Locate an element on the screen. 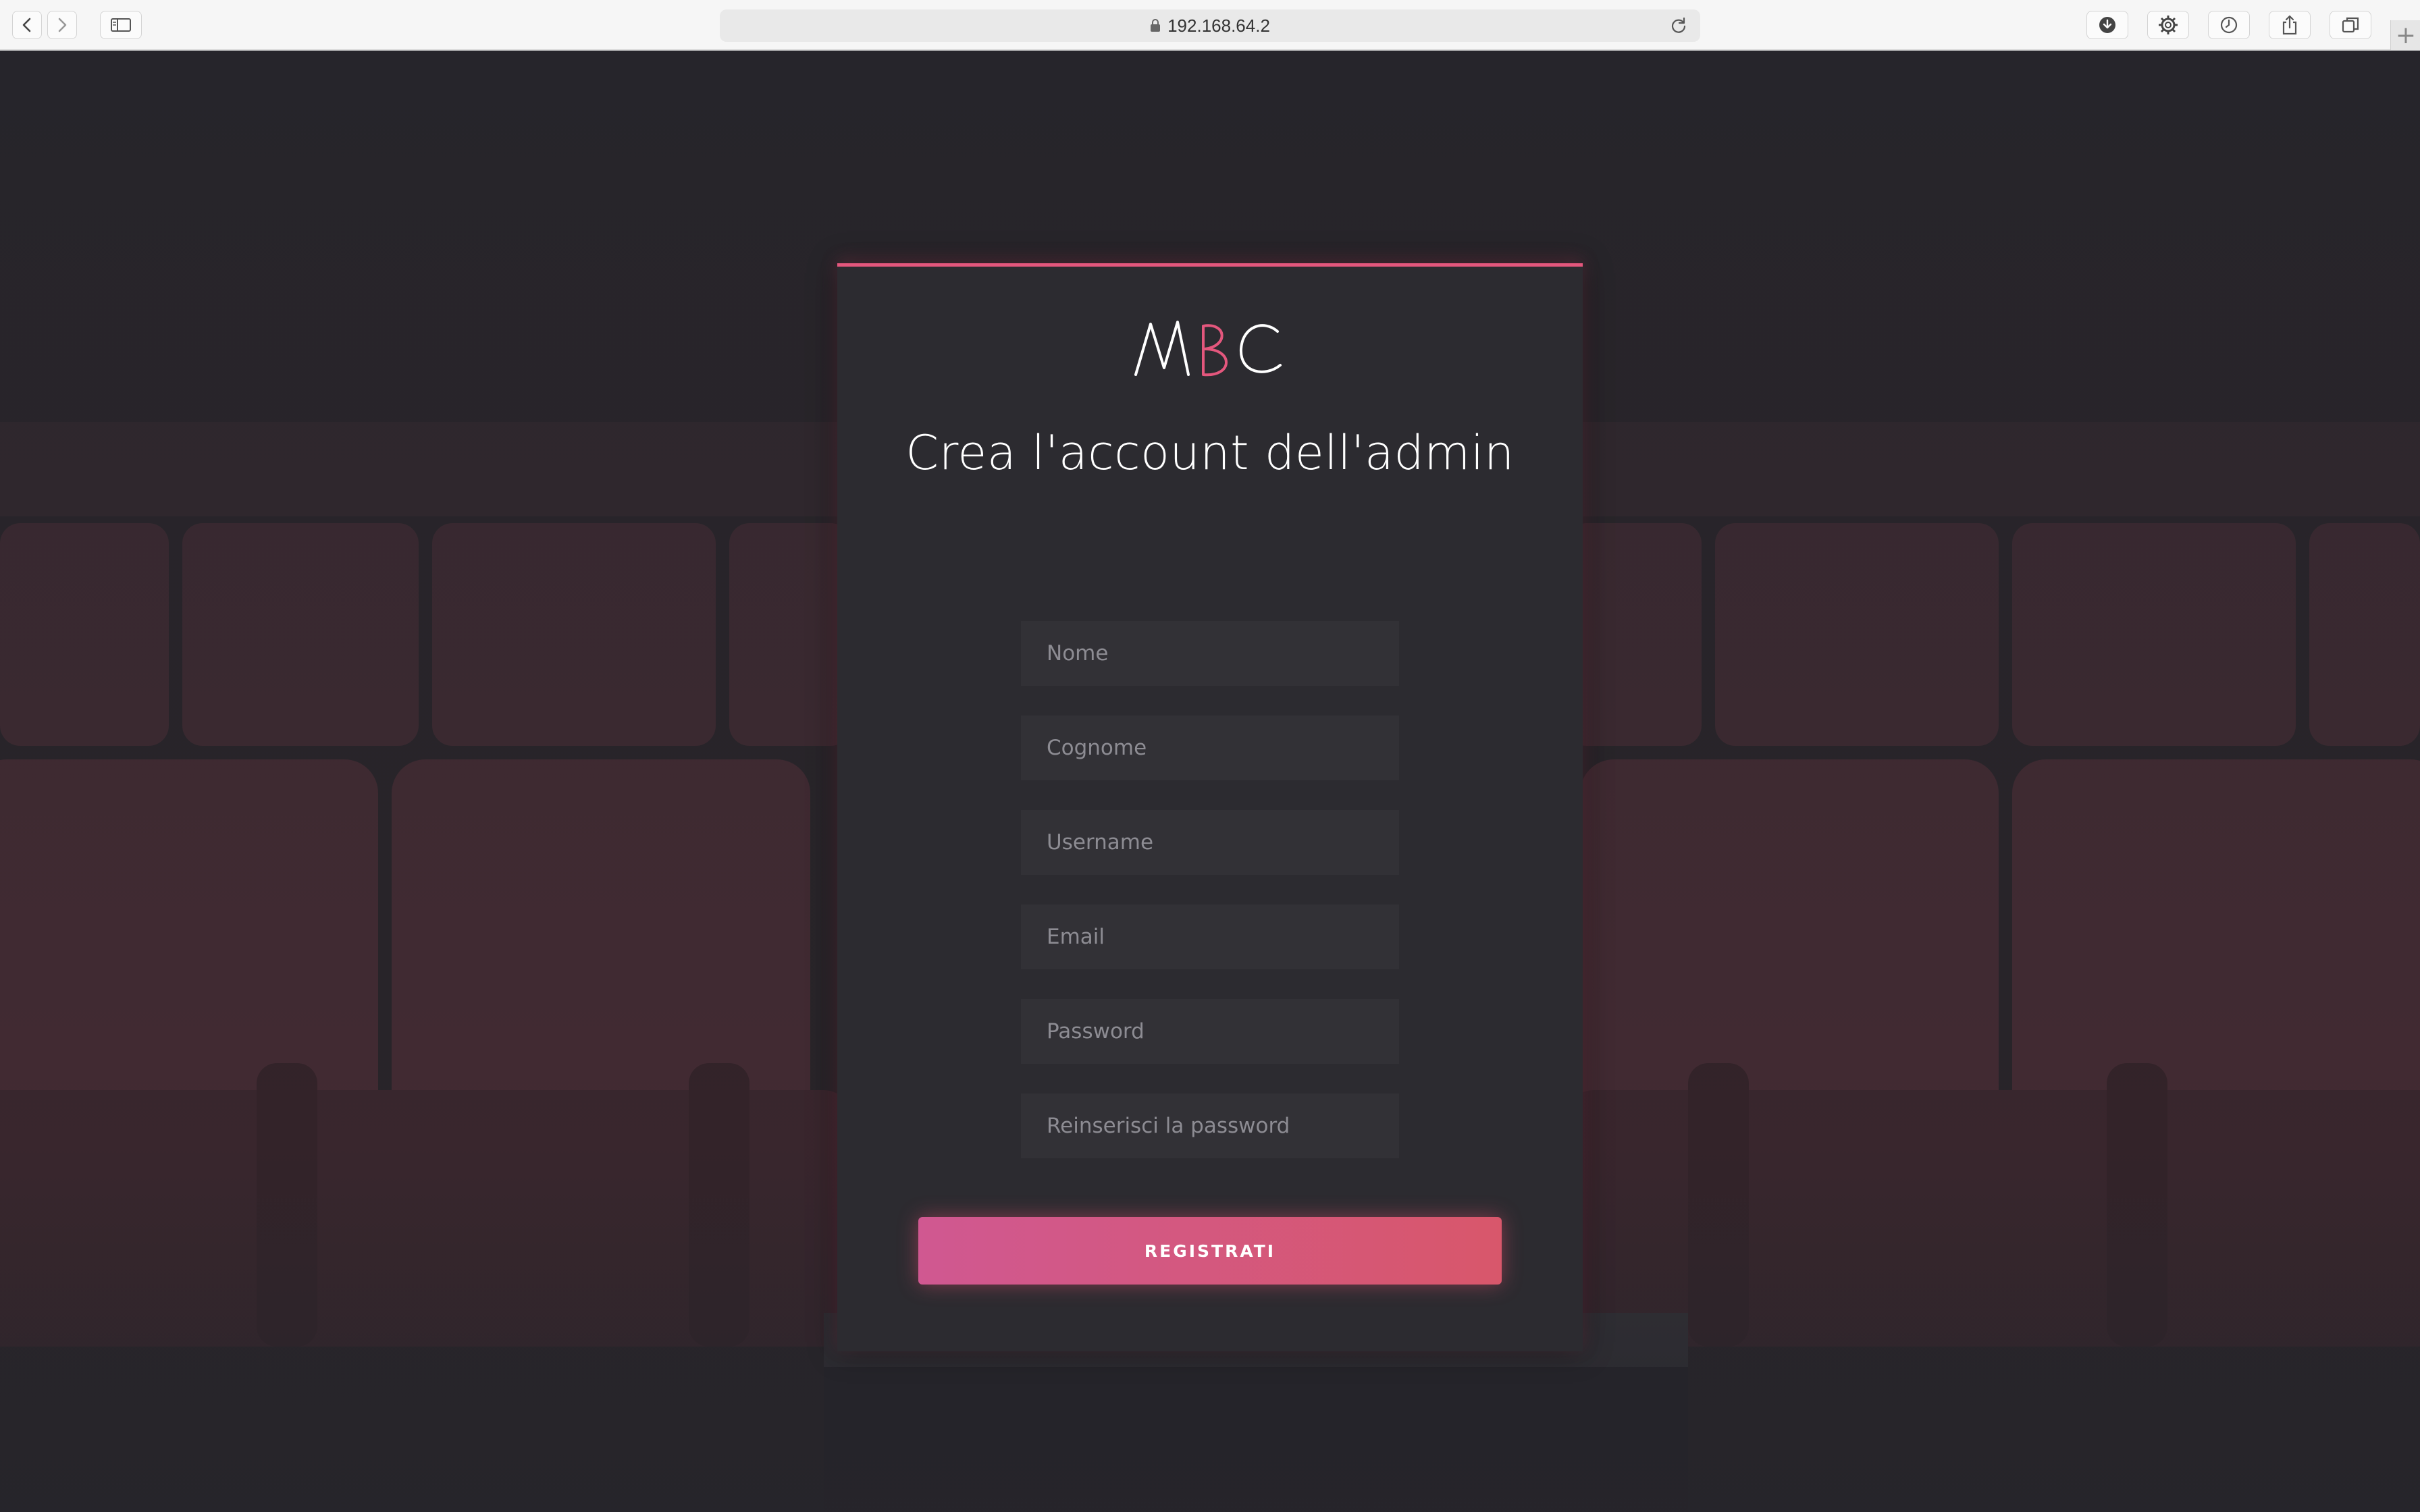  back-button is located at coordinates (27, 25).